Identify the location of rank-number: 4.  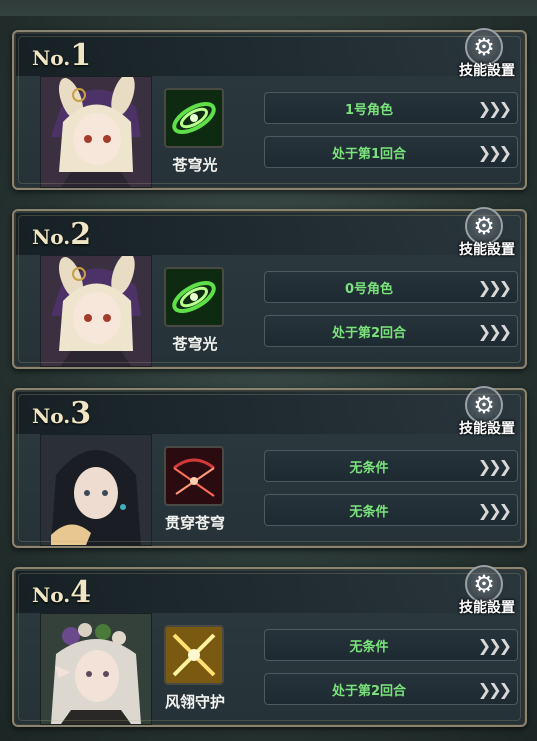
(81, 592).